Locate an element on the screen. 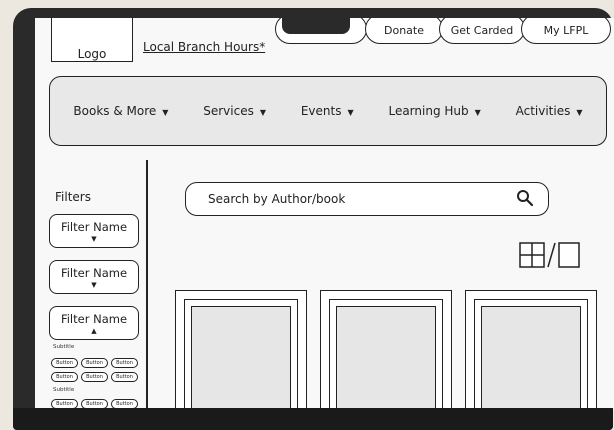  filter-dropdown-1: Filter Name ▼ is located at coordinates (94, 231).